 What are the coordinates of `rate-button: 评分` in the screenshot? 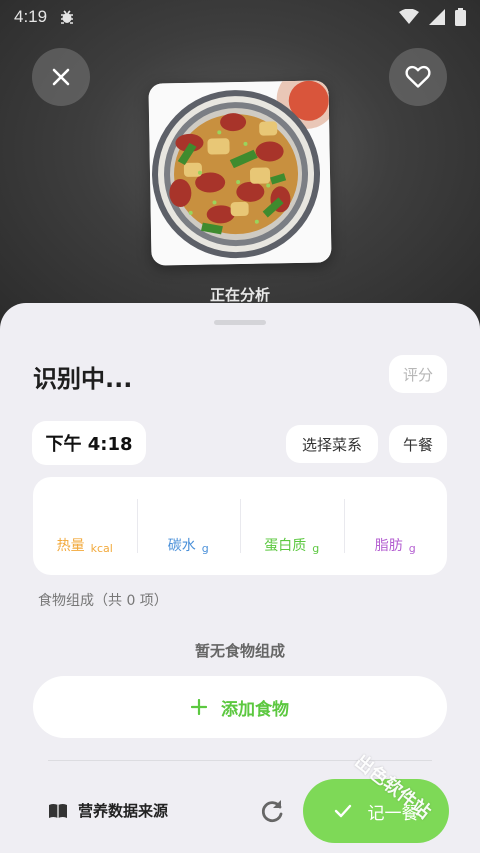 It's located at (418, 374).